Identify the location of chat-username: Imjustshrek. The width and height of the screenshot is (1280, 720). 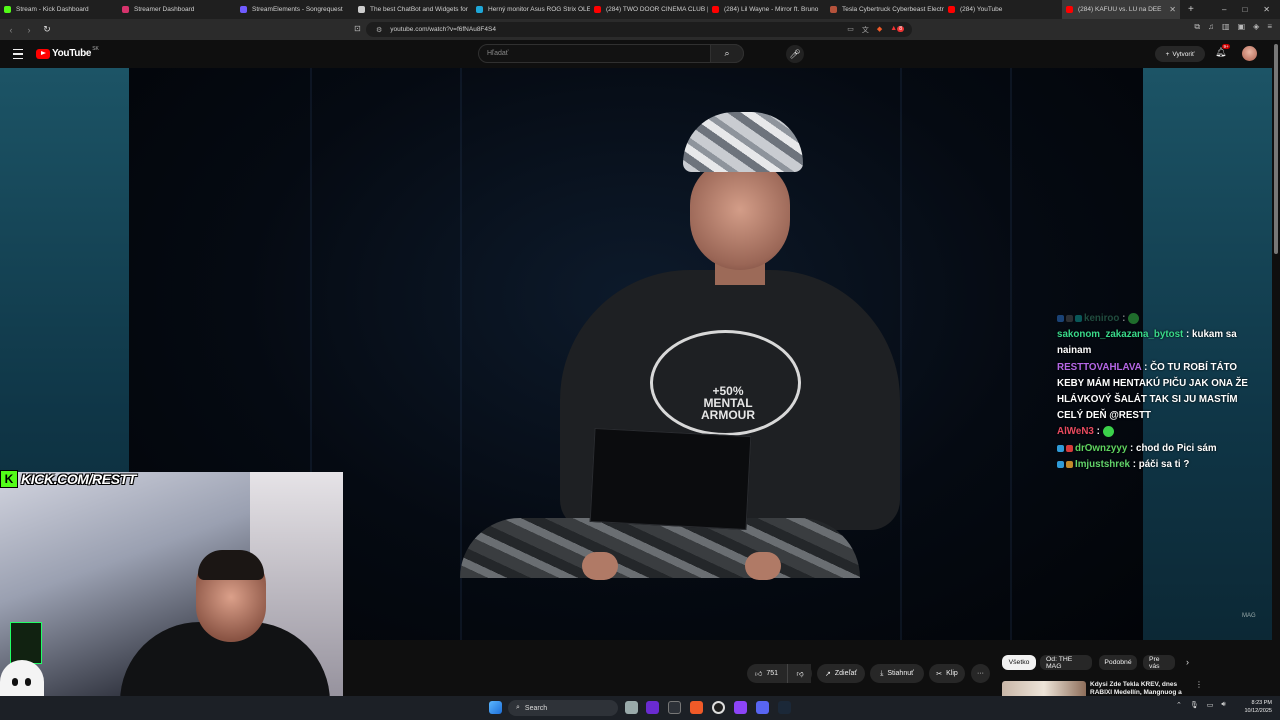
(1102, 464).